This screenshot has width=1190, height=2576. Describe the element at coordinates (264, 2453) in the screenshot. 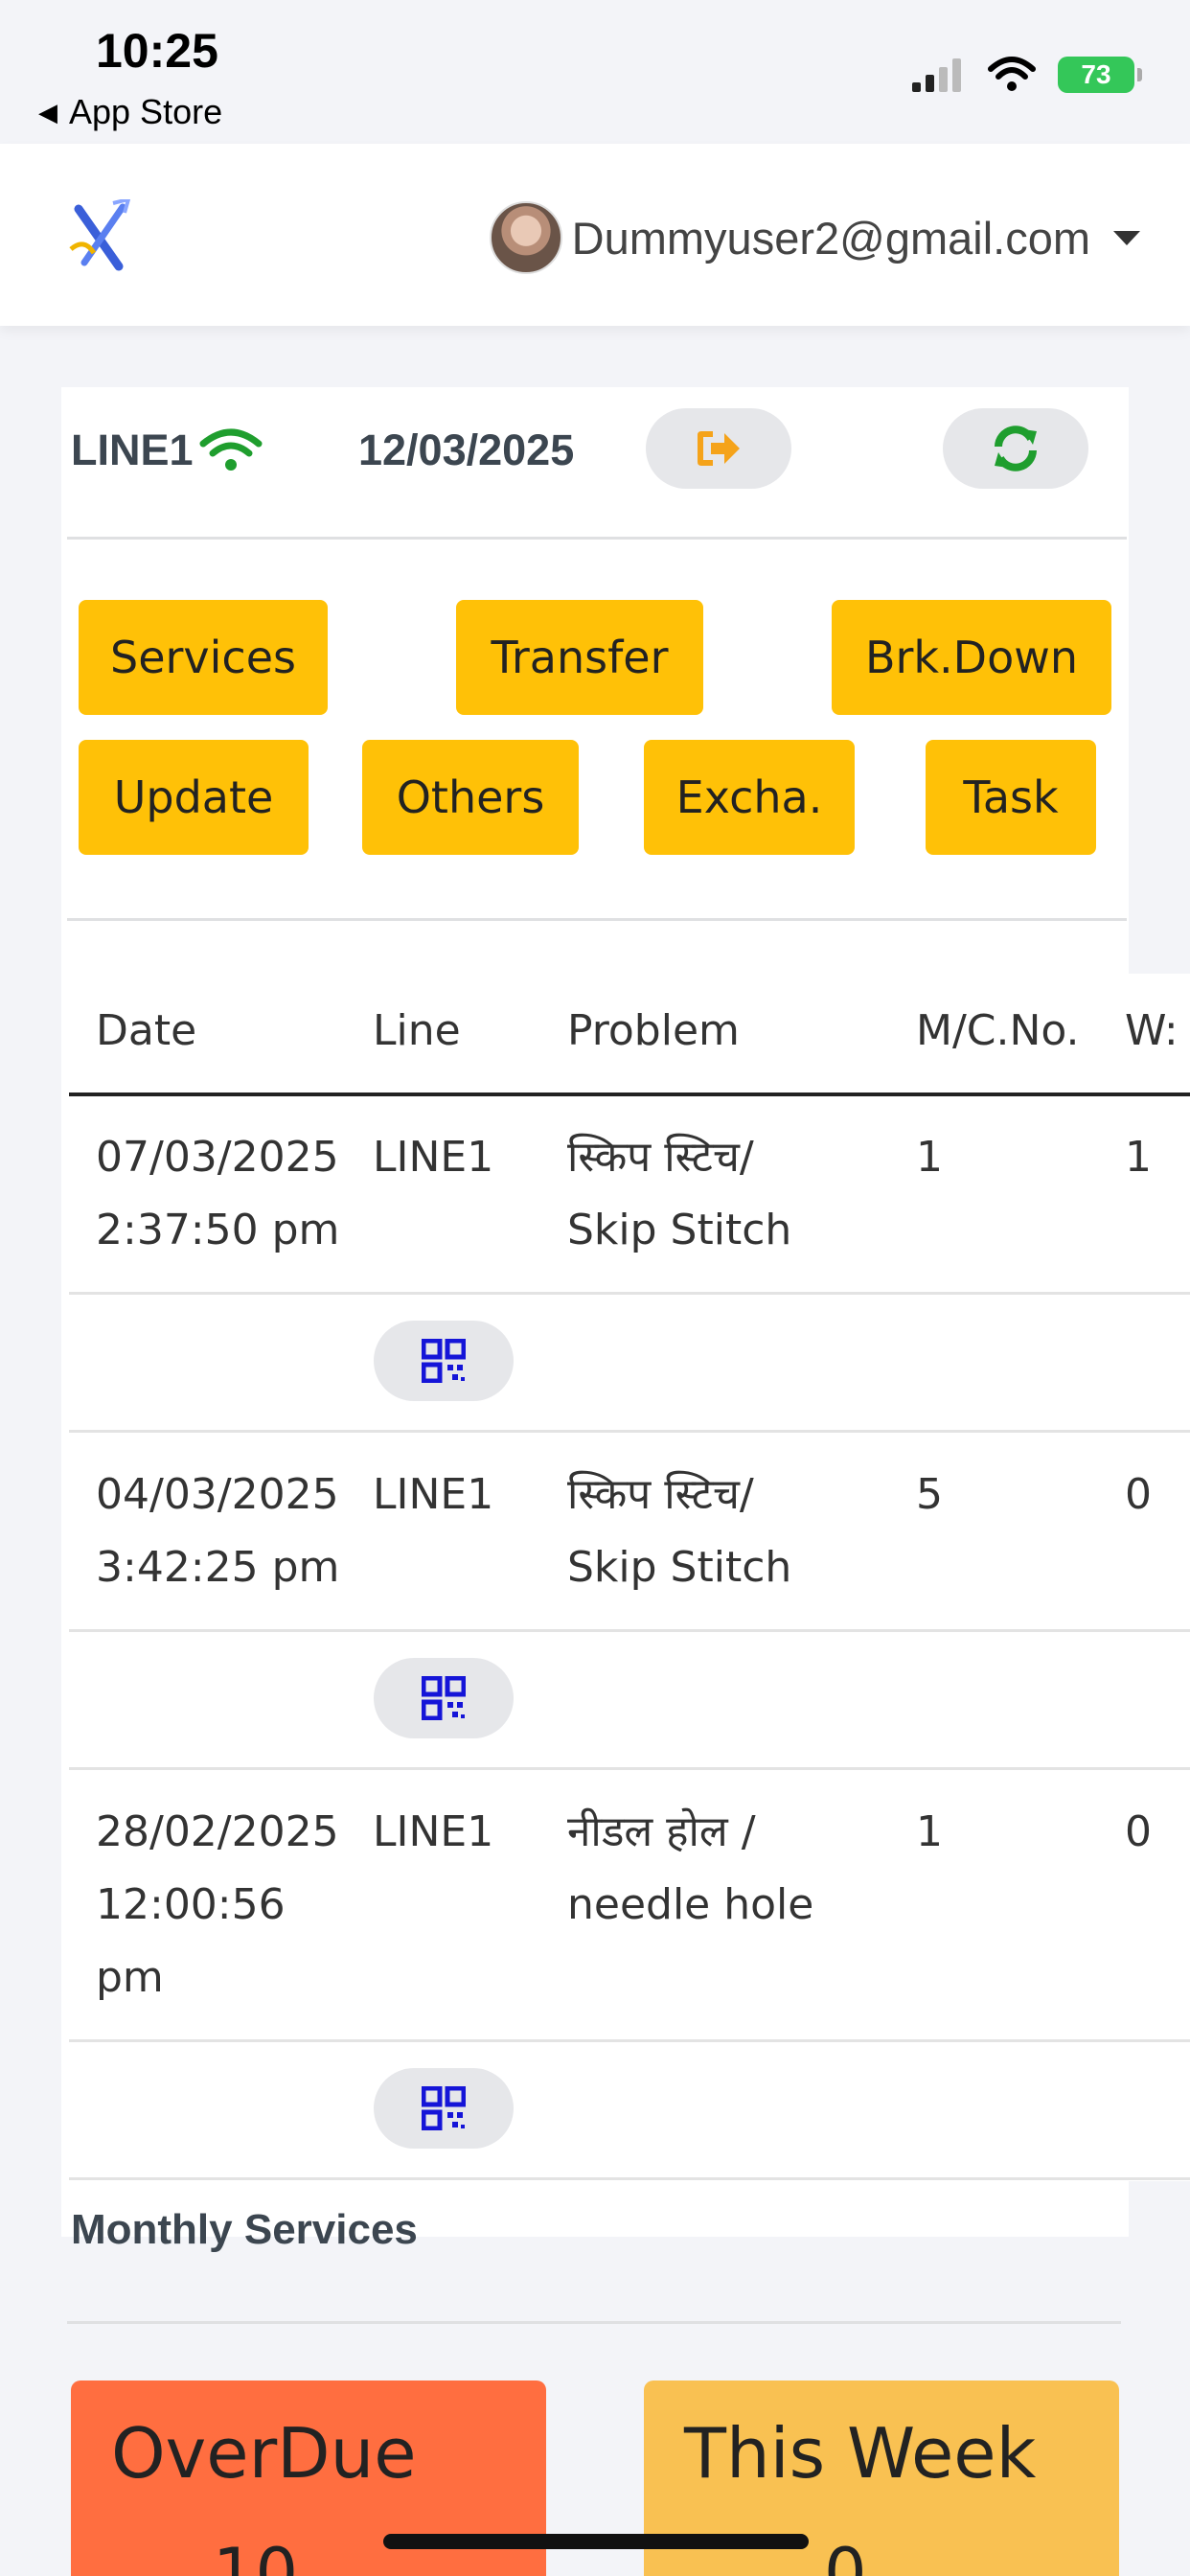

I see `overdue-label: OverDue` at that location.